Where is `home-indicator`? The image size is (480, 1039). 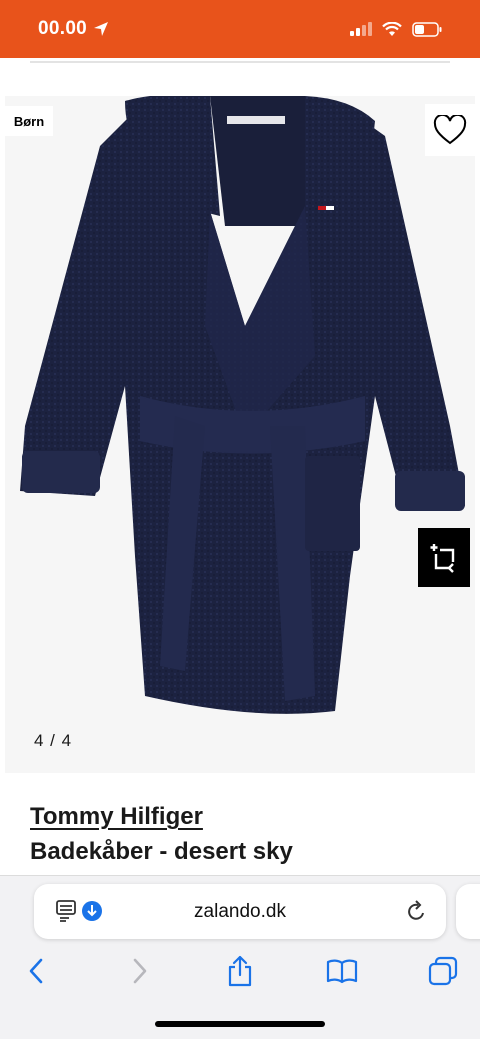
home-indicator is located at coordinates (240, 1024).